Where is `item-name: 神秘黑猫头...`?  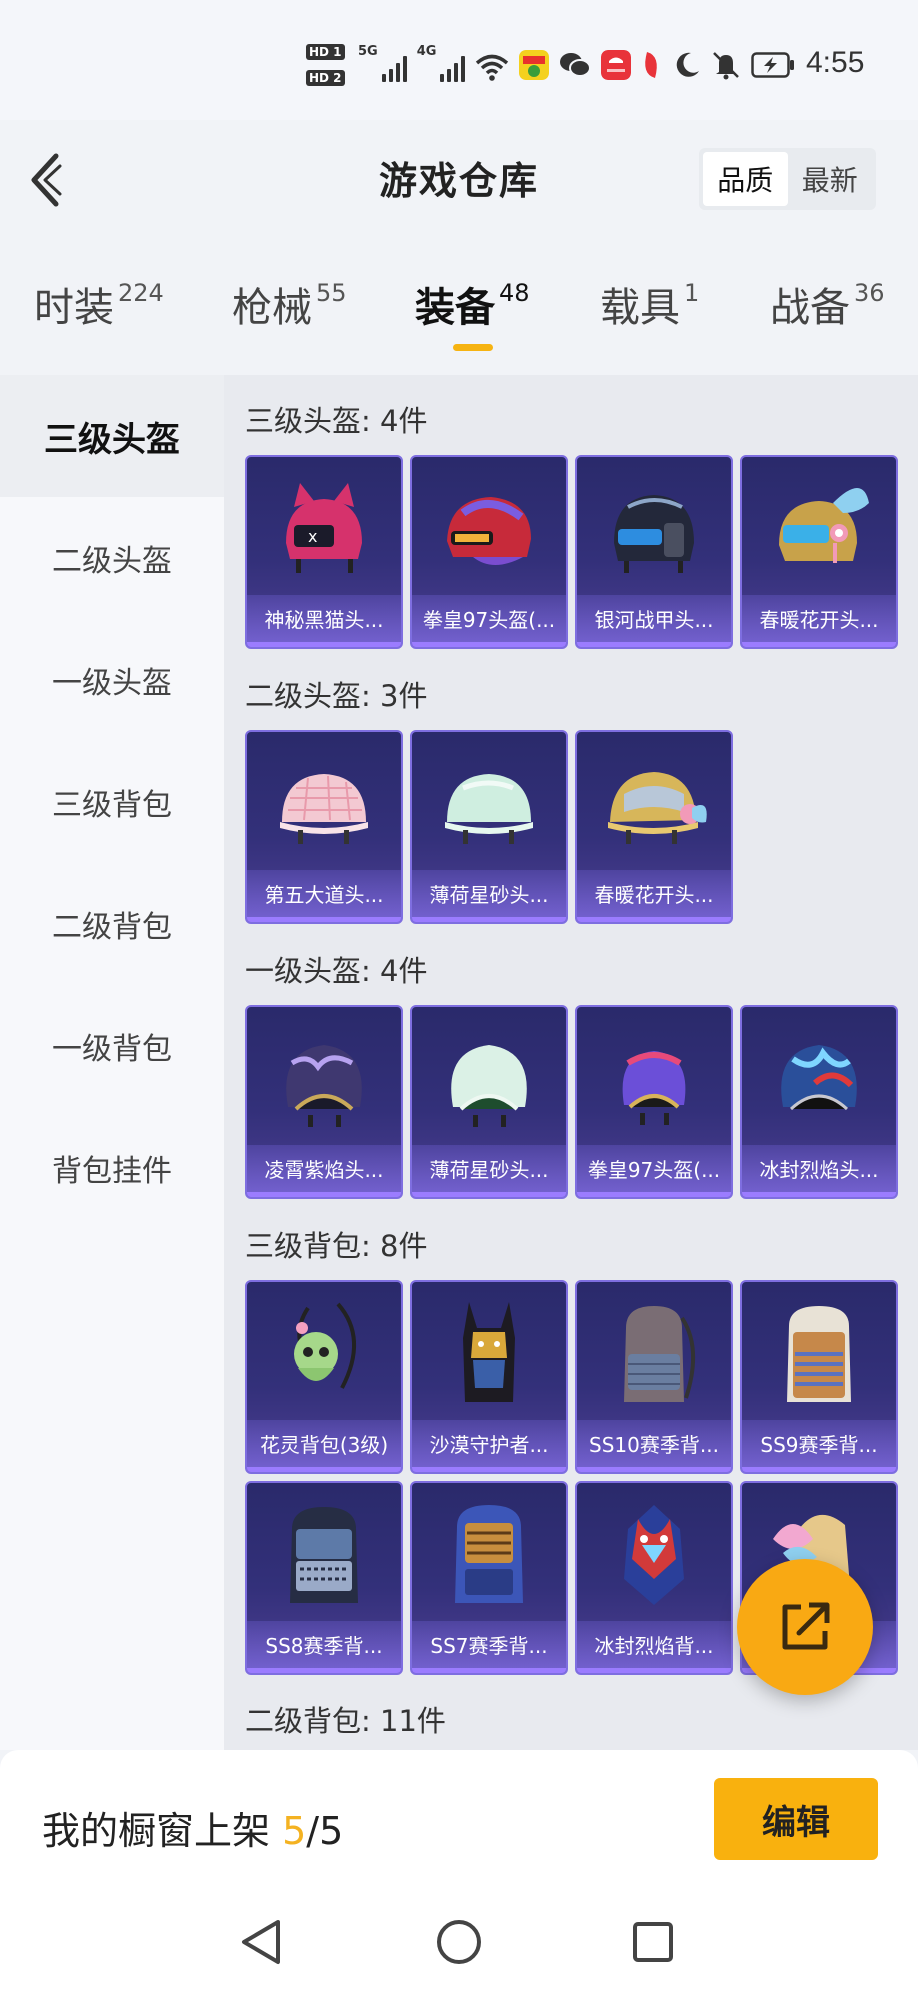
item-name: 神秘黑猫头... is located at coordinates (324, 621).